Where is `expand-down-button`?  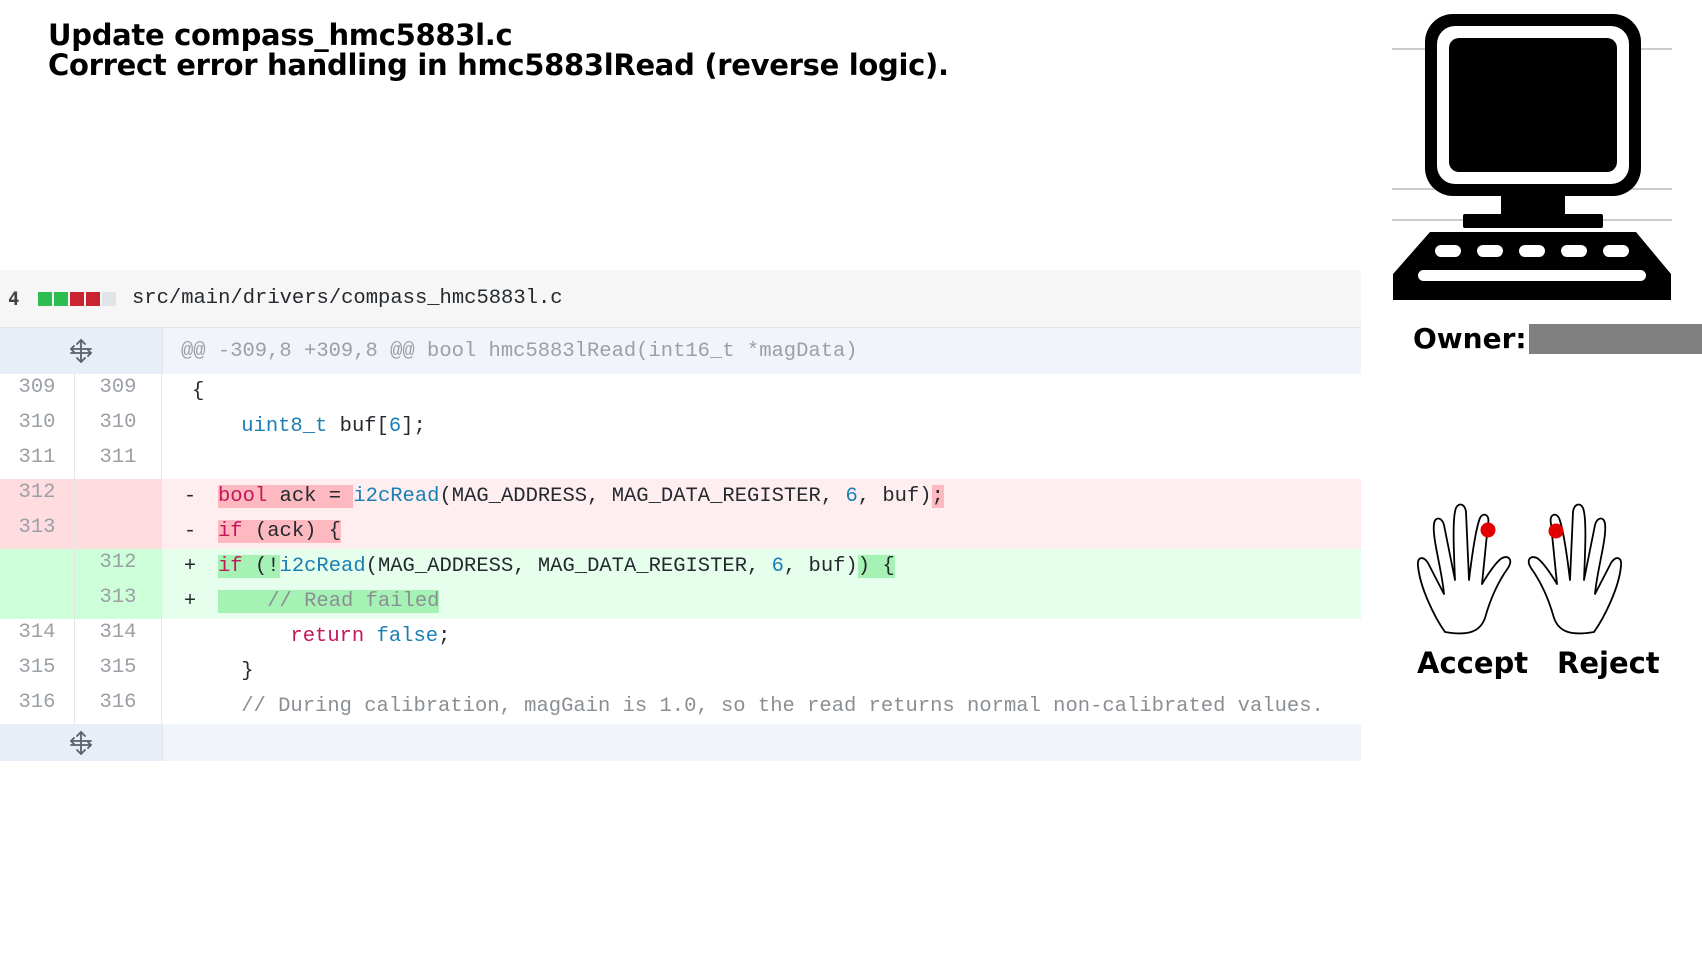 expand-down-button is located at coordinates (81, 742).